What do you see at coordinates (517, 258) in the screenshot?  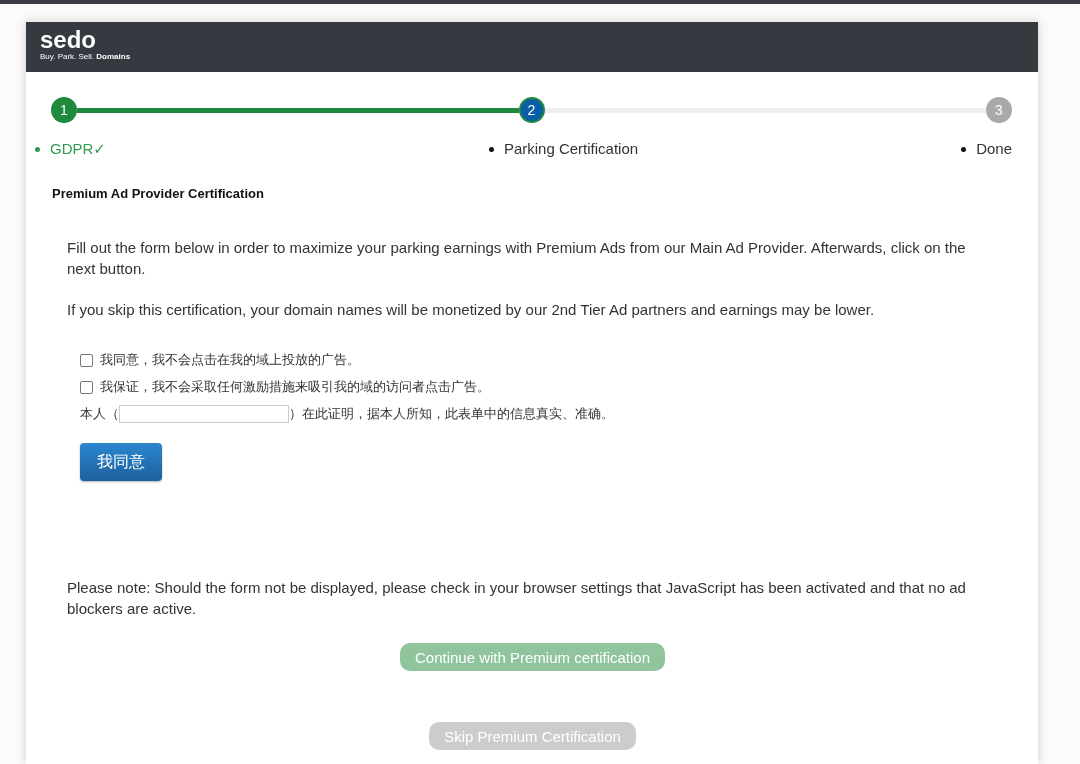 I see `paragraph: Fill out the form below in order to maximize your parking earnings with Premium Ads from our Main Ad Provider. Afterwards, click on the next button.` at bounding box center [517, 258].